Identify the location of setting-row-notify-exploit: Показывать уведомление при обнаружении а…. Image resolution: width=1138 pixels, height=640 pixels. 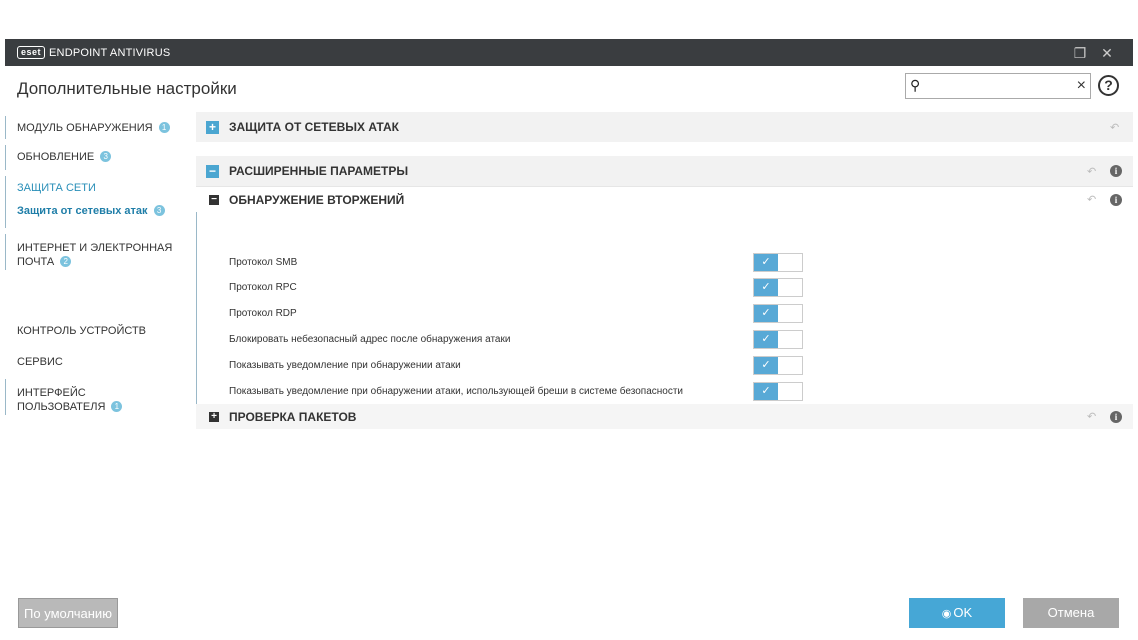
(664, 392).